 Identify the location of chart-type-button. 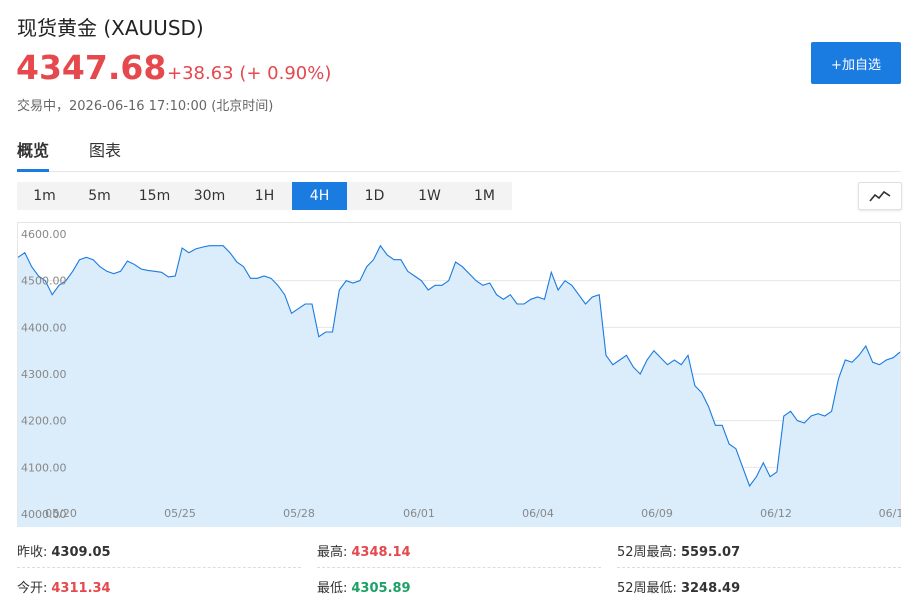
(880, 196).